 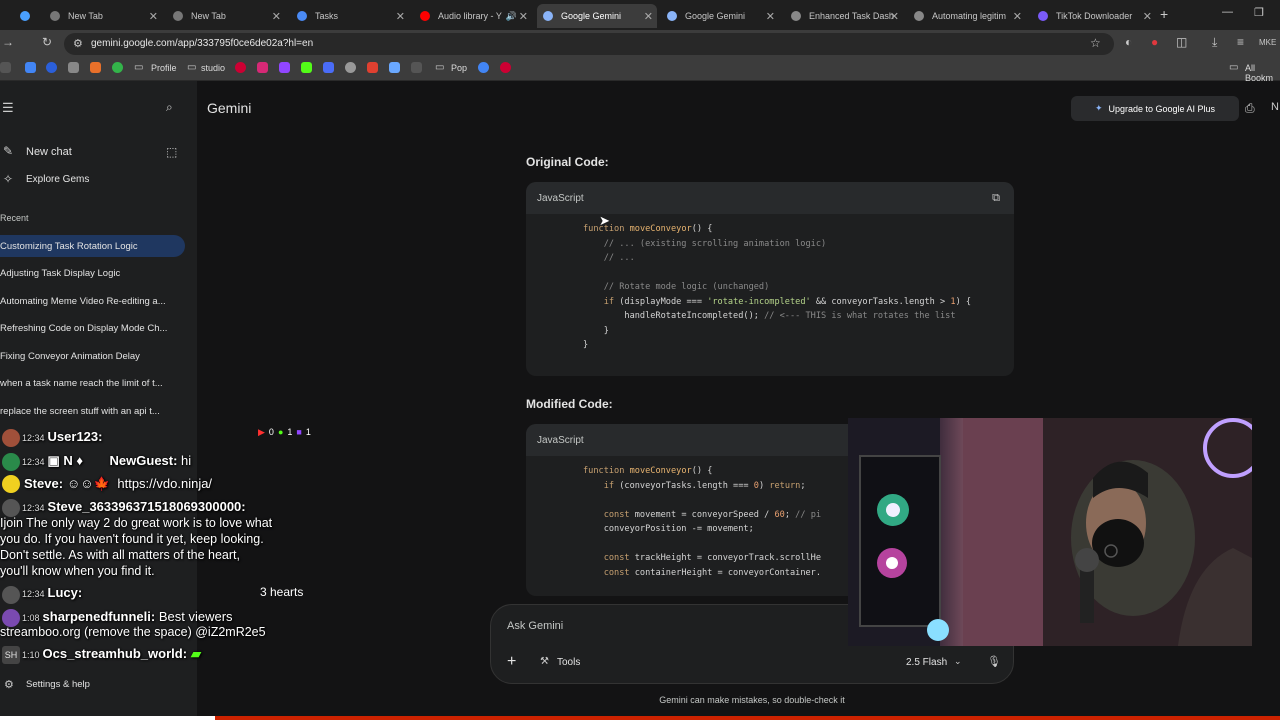 I want to click on chat-time: 1:08, so click(x=31, y=618).